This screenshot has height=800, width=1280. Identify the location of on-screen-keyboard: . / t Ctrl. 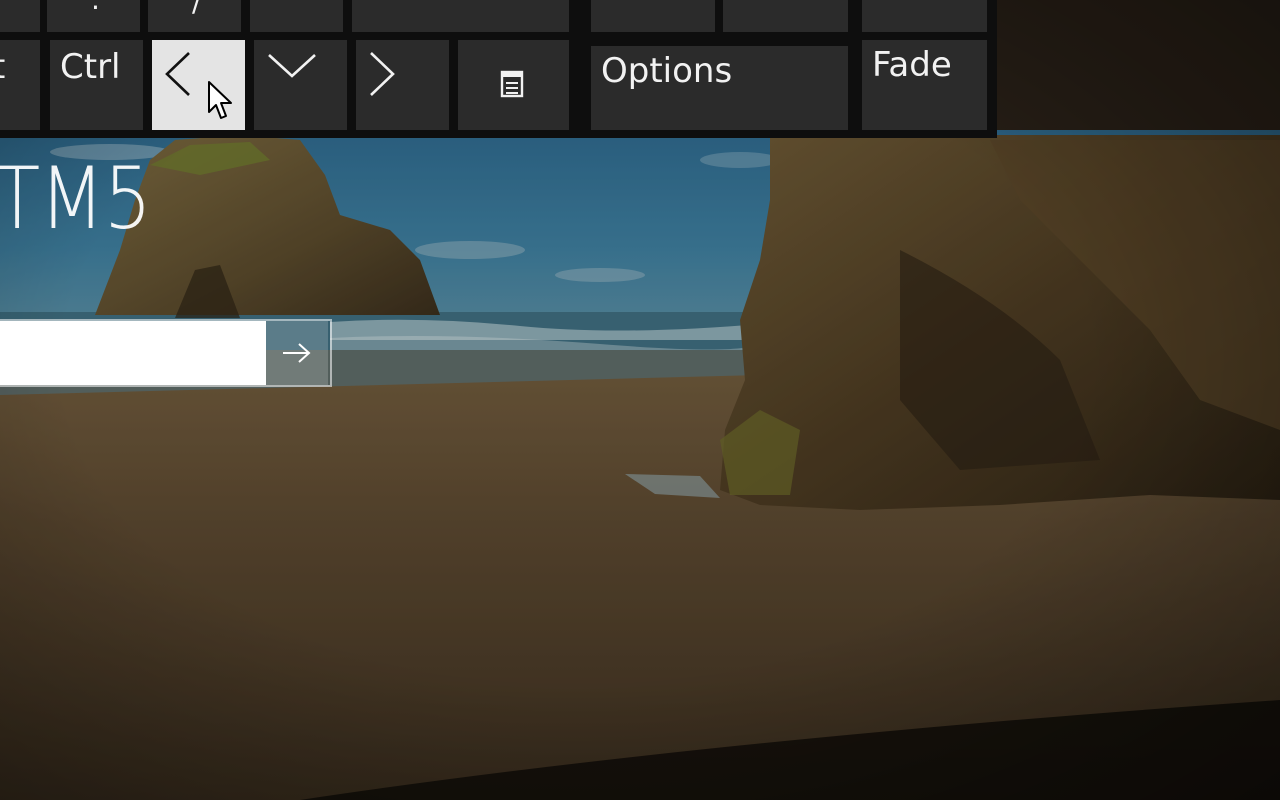
(498, 69).